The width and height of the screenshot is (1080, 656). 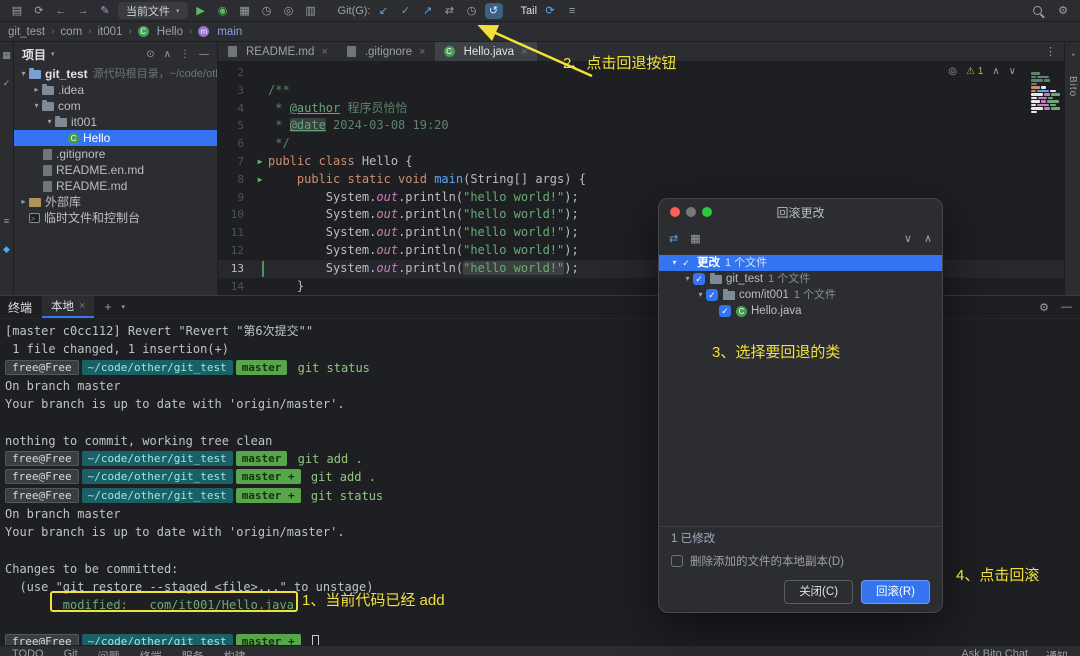 I want to click on git-push-icon: ↗, so click(x=428, y=11).